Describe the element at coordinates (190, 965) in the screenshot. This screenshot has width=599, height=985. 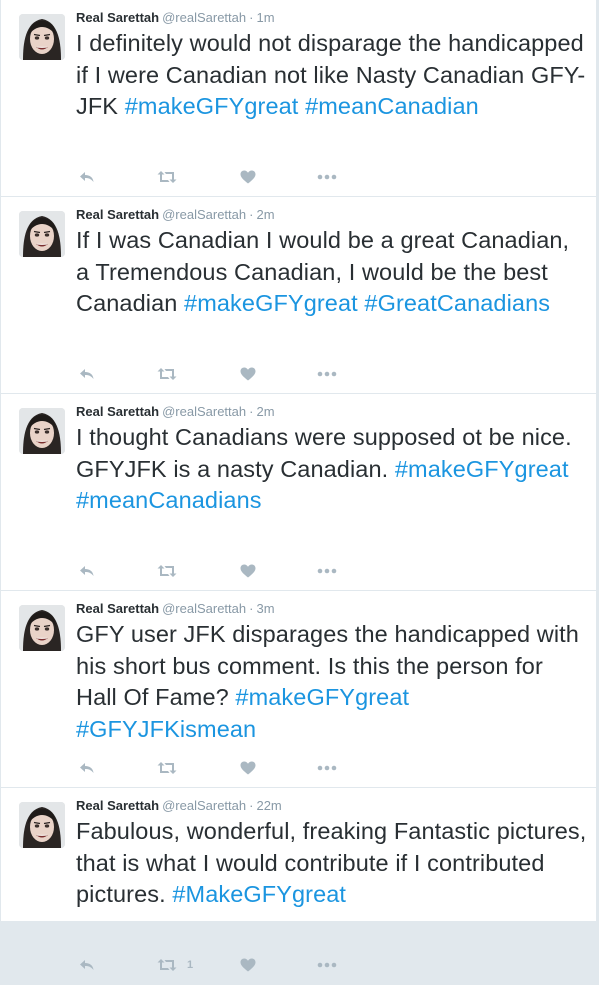
I see `retweet-count: 1` at that location.